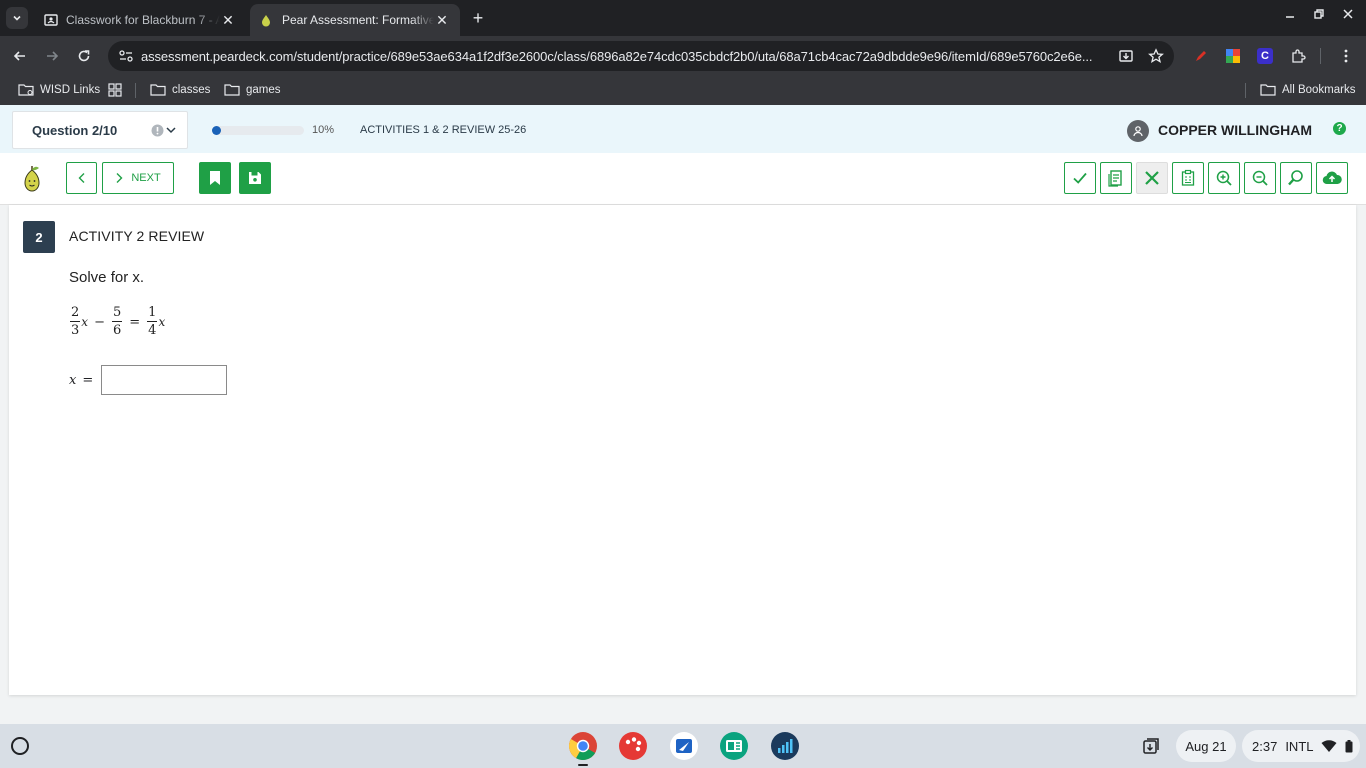 This screenshot has width=1366, height=768. What do you see at coordinates (137, 236) in the screenshot?
I see `question-title: ACTIVITY 2 REVIEW` at bounding box center [137, 236].